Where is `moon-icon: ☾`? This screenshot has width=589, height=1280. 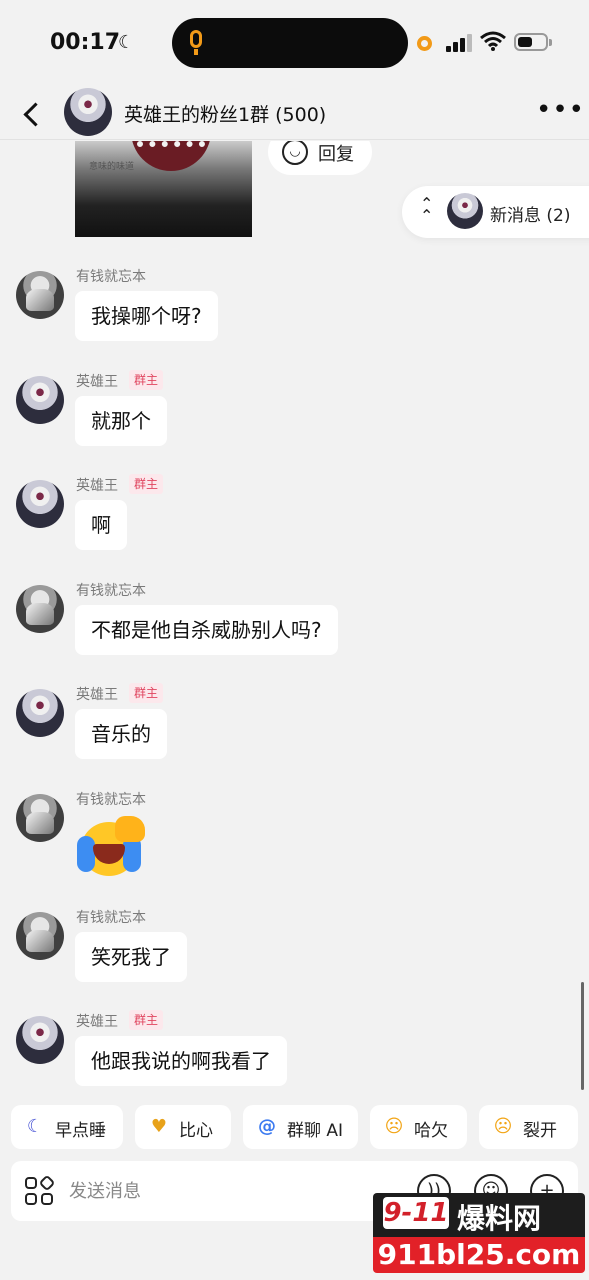
moon-icon: ☾ is located at coordinates (126, 42).